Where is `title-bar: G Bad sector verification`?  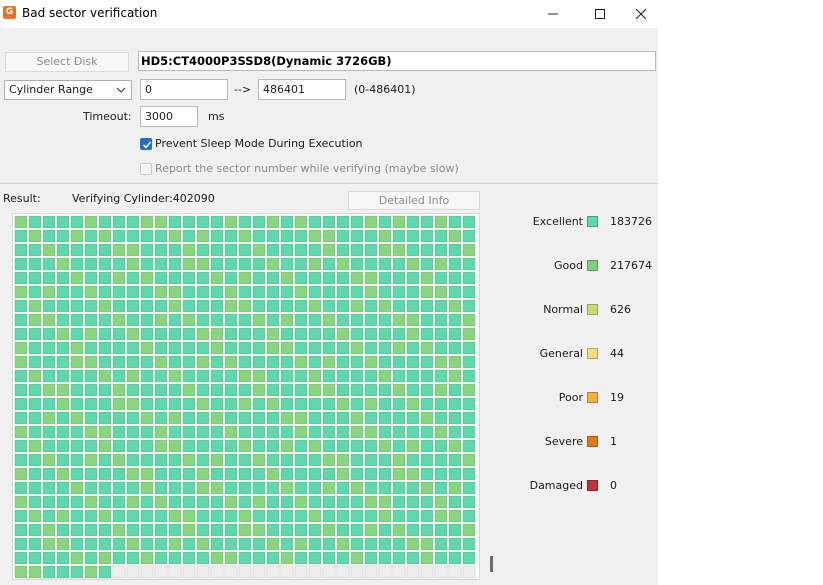 title-bar: G Bad sector verification is located at coordinates (329, 14).